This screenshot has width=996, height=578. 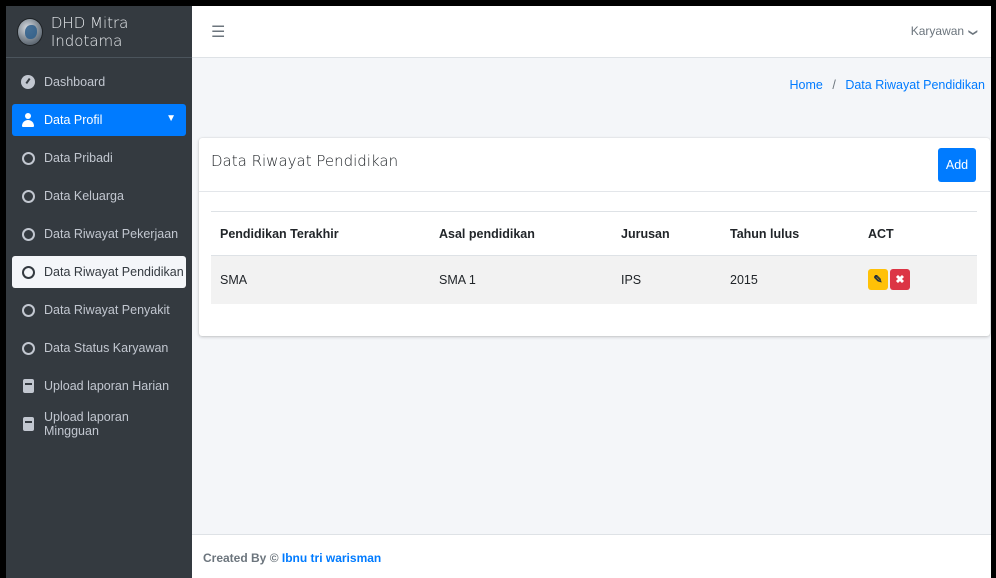 I want to click on sidebar-item-data-pribadi: Data Pribadi, so click(x=99, y=158).